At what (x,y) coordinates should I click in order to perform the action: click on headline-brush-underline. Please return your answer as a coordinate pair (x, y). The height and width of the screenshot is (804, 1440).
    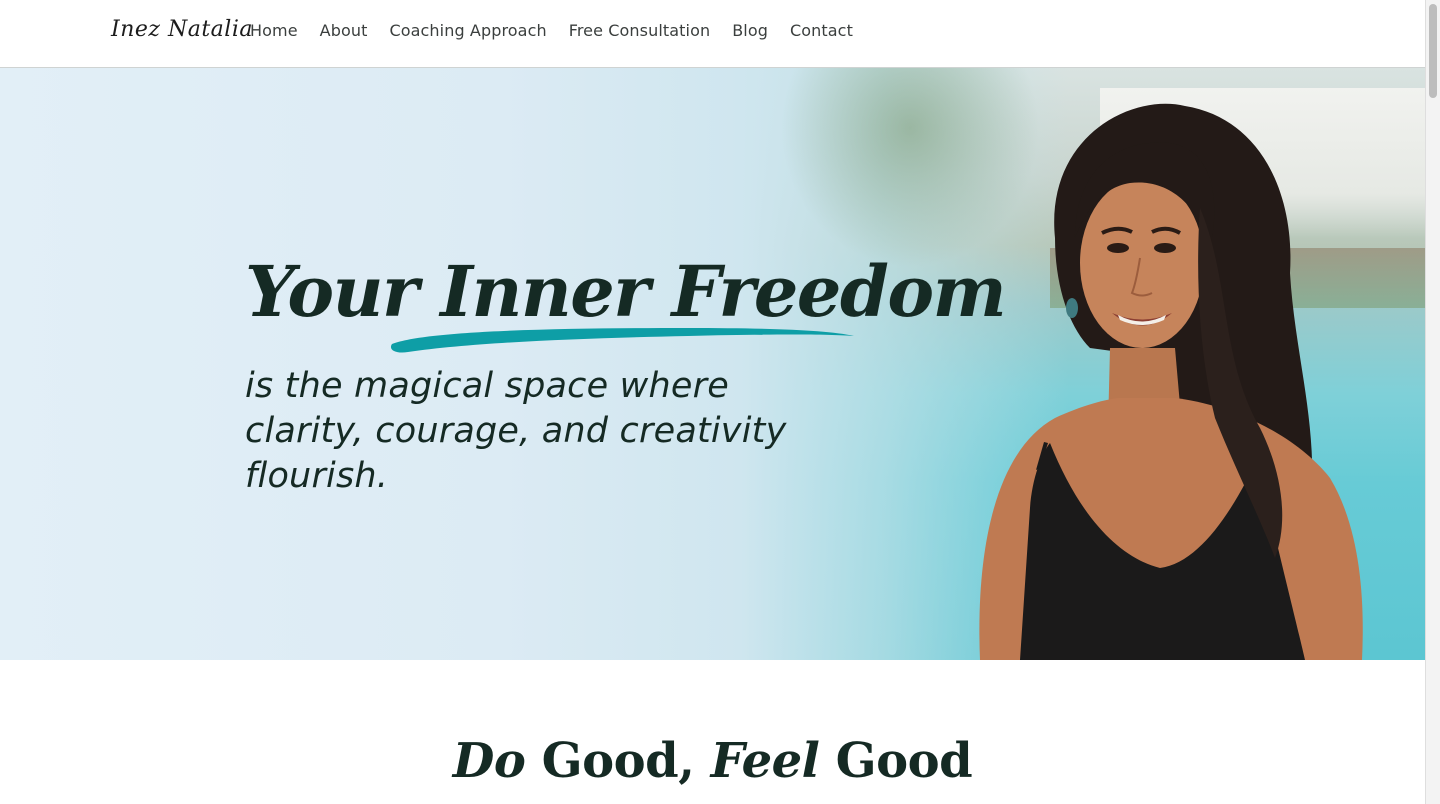
    Looking at the image, I should click on (622, 340).